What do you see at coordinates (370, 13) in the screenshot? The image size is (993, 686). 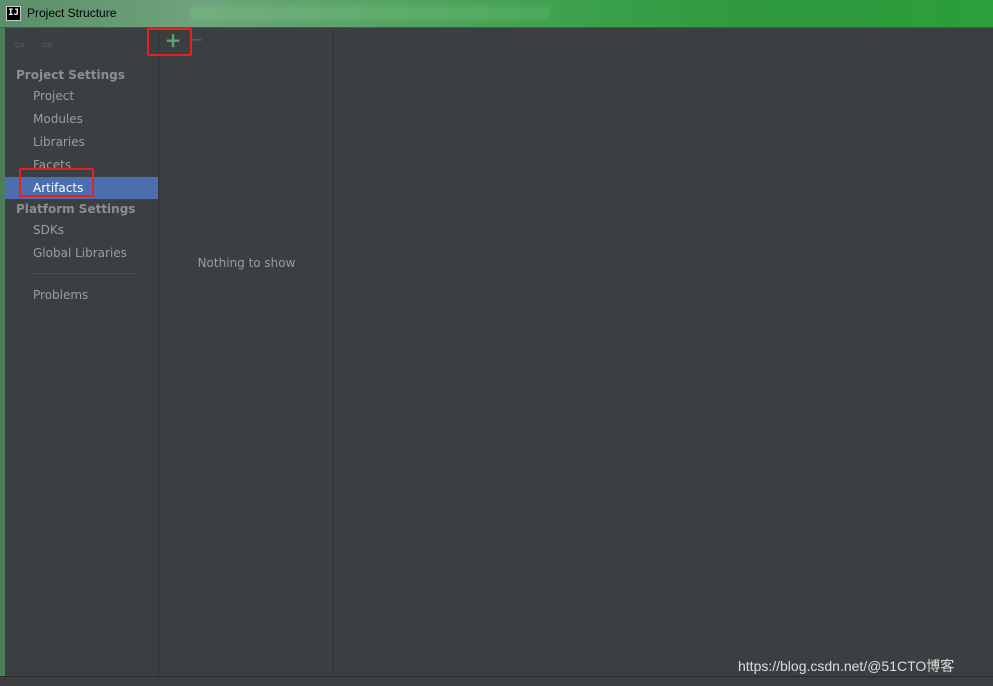 I see `titlebar-background-glow` at bounding box center [370, 13].